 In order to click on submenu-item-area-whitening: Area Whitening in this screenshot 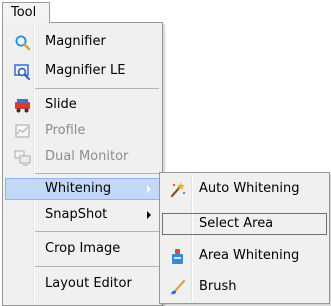, I will do `click(244, 256)`.